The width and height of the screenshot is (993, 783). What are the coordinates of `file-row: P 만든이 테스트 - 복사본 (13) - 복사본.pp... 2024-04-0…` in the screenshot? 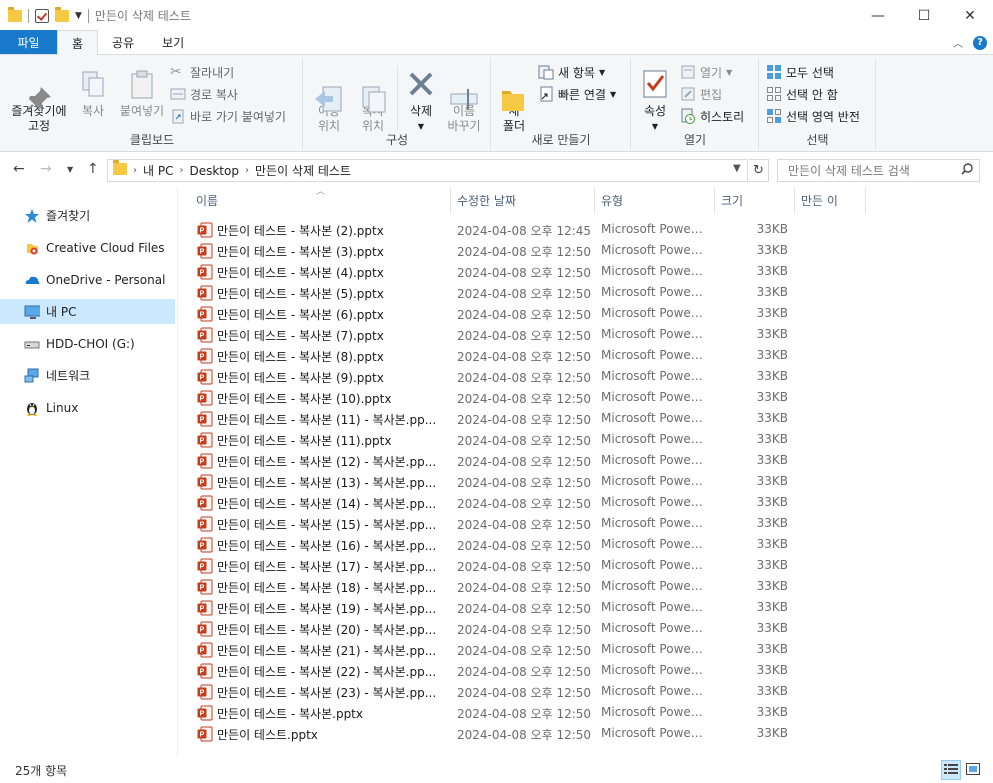 It's located at (490, 481).